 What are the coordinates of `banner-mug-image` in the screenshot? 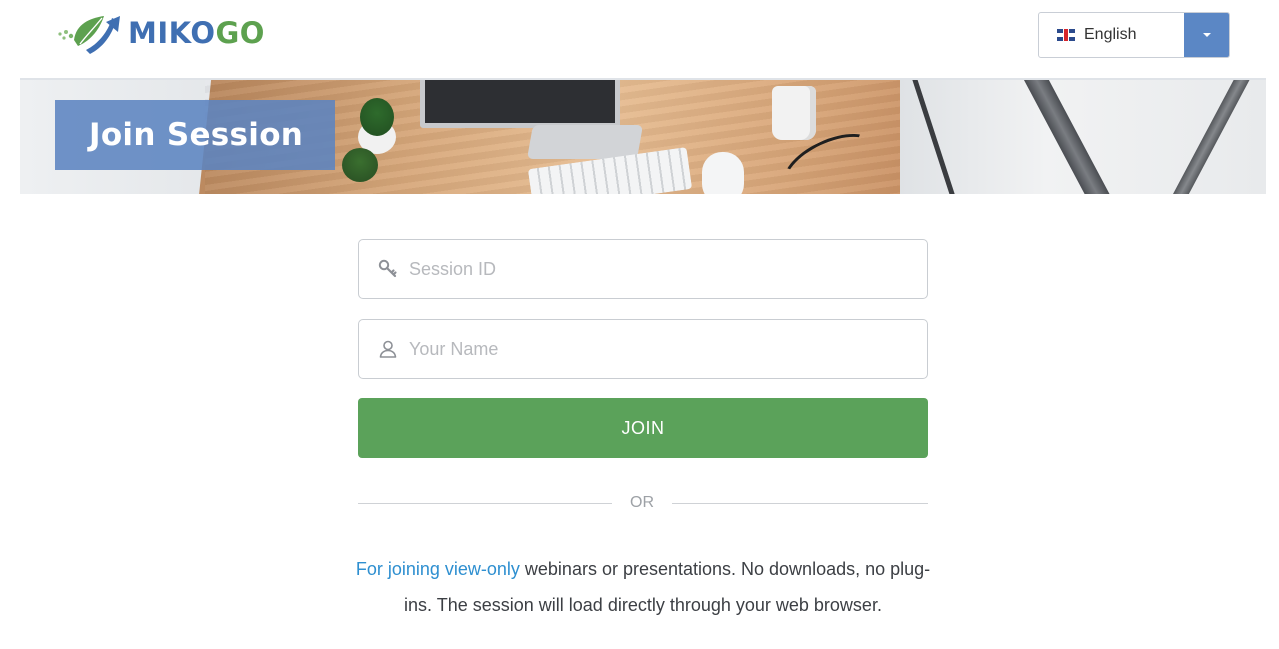 It's located at (794, 113).